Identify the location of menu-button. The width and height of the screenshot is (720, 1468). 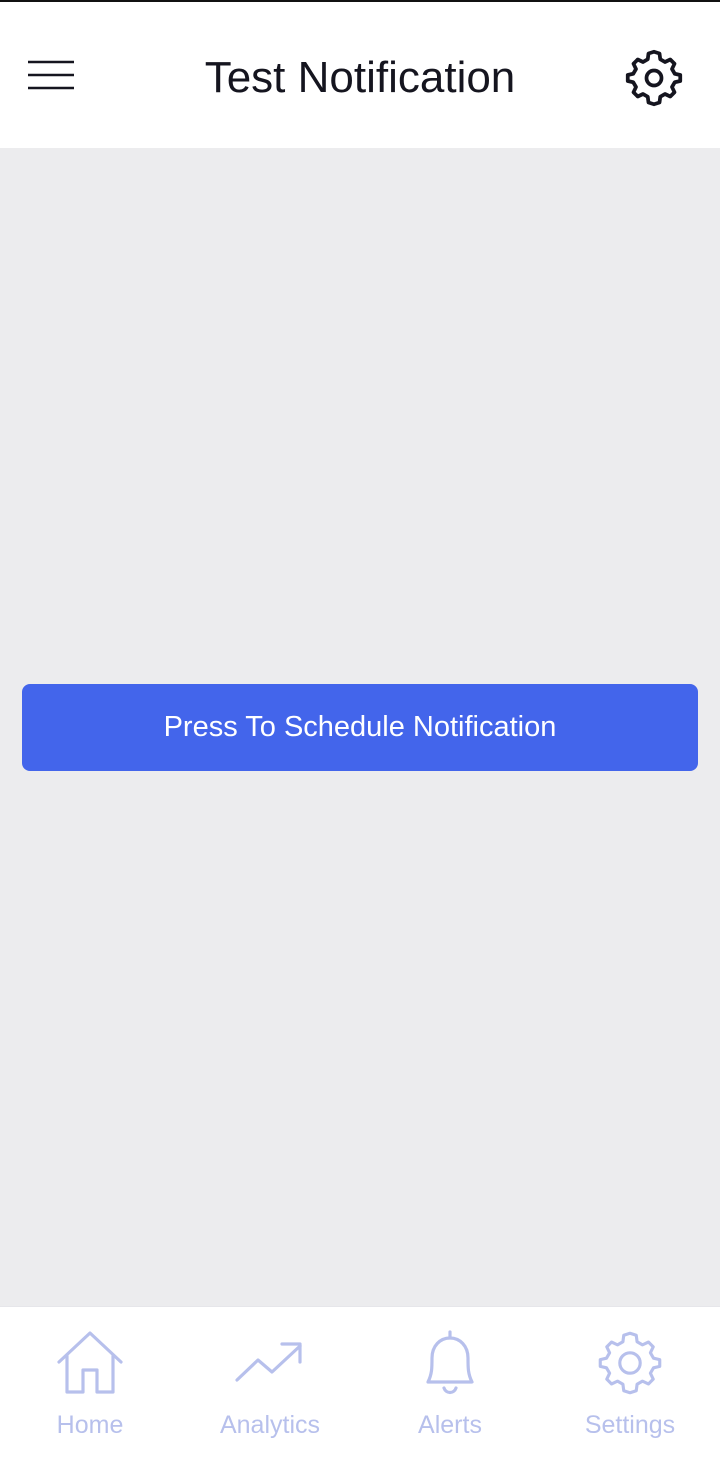
(51, 75).